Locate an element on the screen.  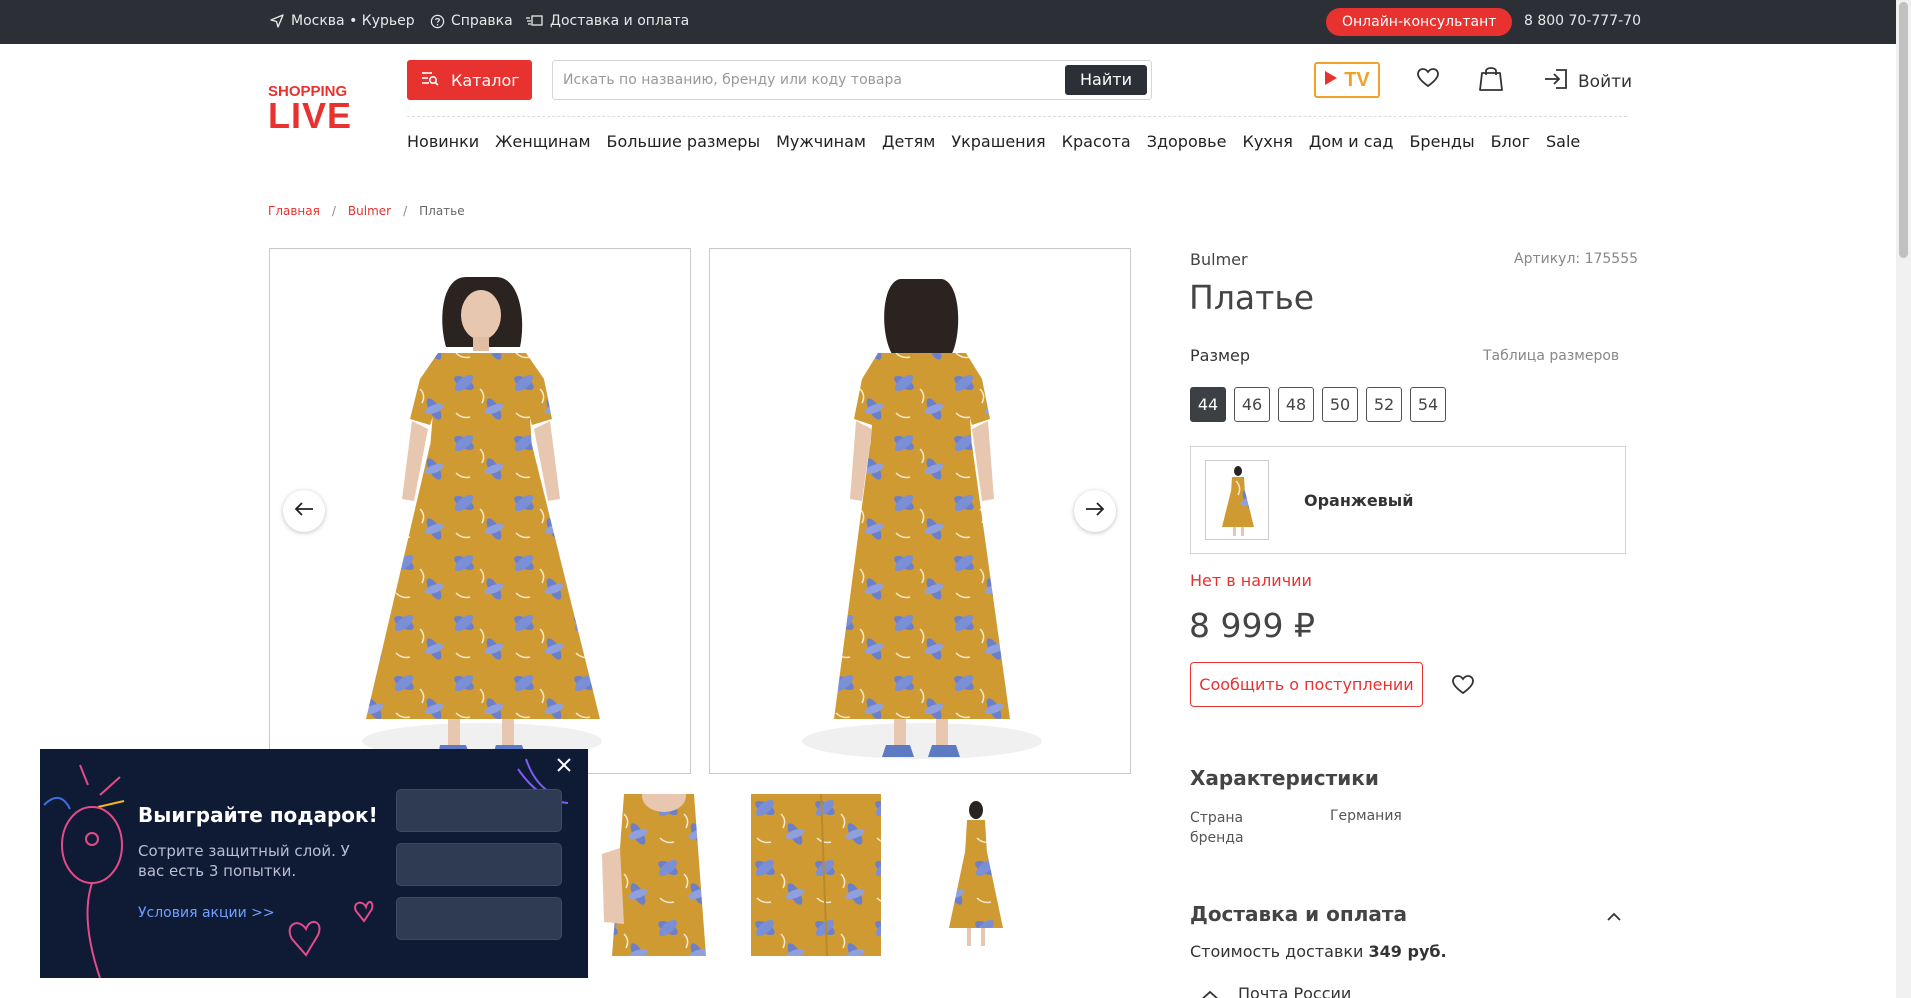
promo-terms-link: Условия акции >> is located at coordinates (206, 913).